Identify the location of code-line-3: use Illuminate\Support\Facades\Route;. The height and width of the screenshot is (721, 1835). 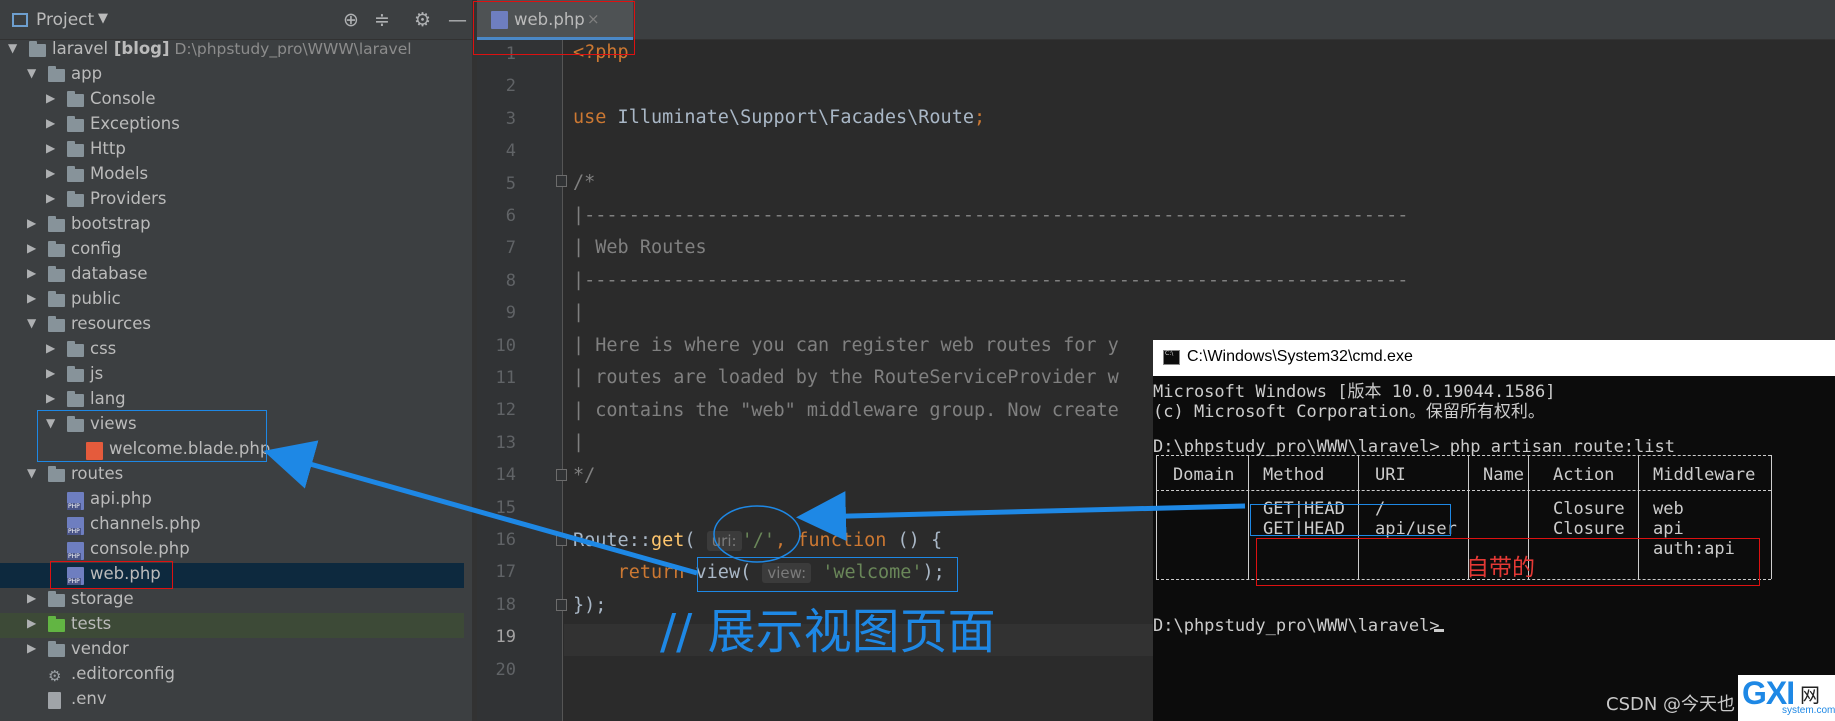
(779, 117).